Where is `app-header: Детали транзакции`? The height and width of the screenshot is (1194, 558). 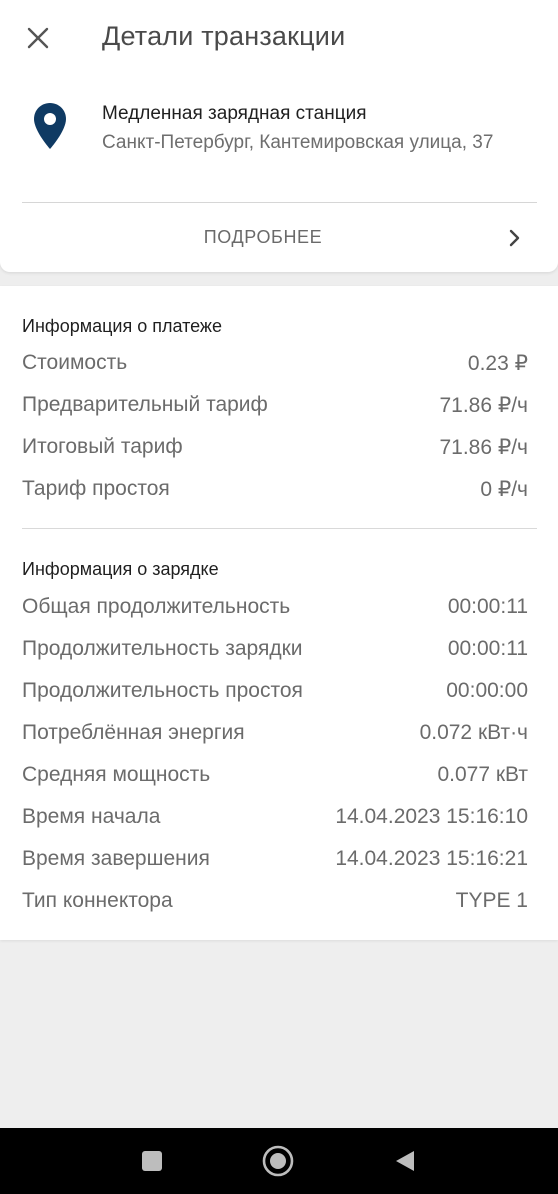 app-header: Детали транзакции is located at coordinates (279, 40).